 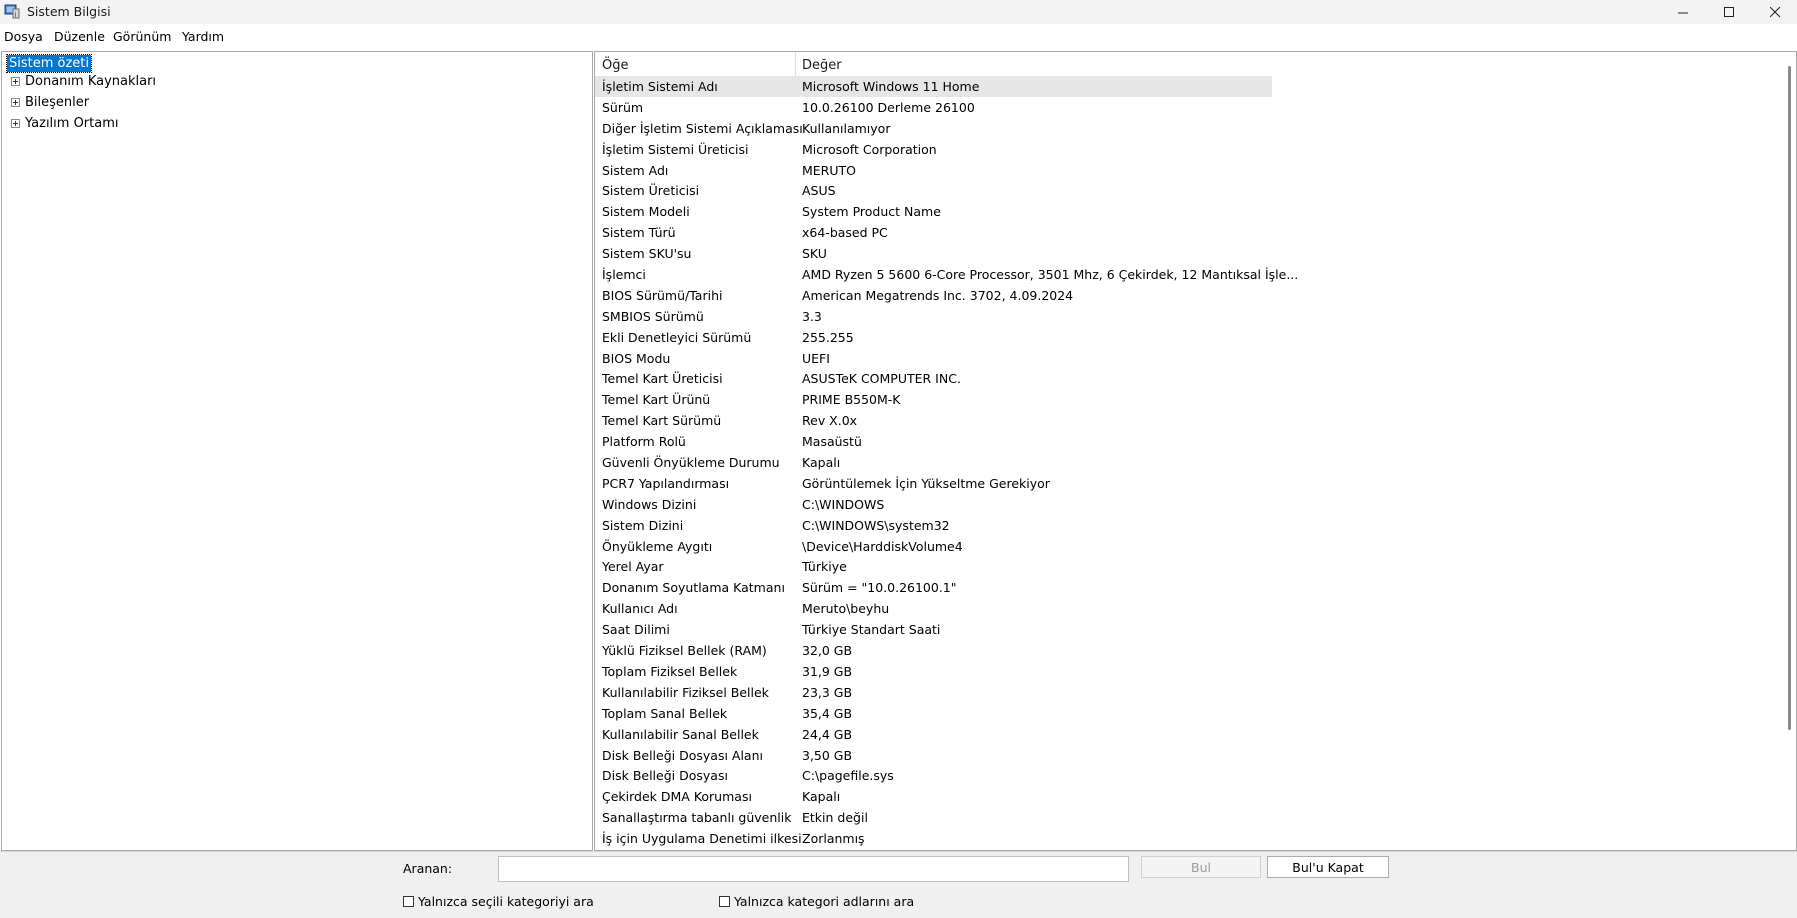 I want to click on item-cell: Donanım Soyutlama Katmanı, so click(x=693, y=588).